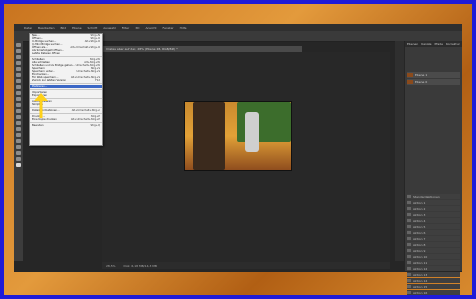 The image size is (476, 299). What do you see at coordinates (18, 63) in the screenshot?
I see `quick-select-tool-icon` at bounding box center [18, 63].